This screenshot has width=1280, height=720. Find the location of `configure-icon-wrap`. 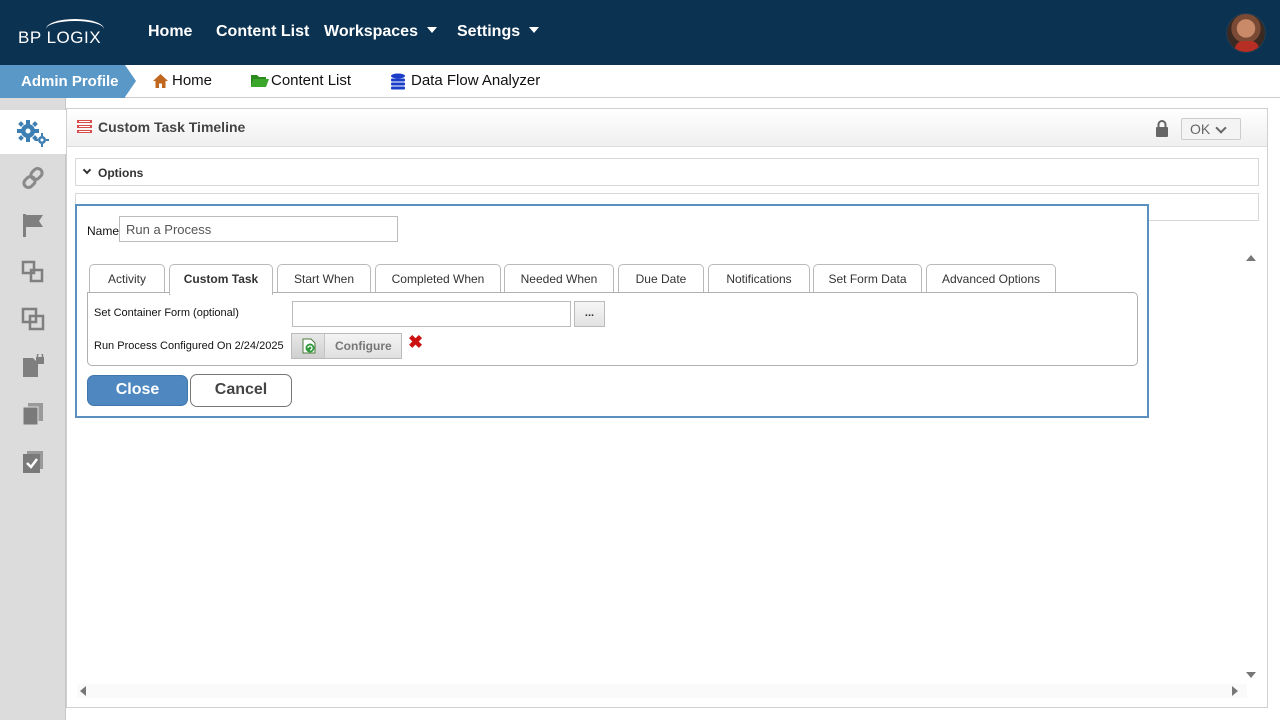

configure-icon-wrap is located at coordinates (308, 346).